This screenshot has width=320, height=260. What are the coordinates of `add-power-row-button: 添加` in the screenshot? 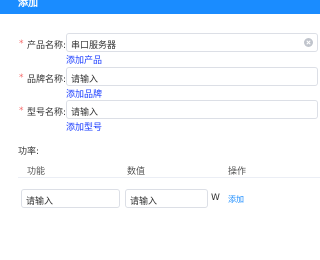 It's located at (236, 199).